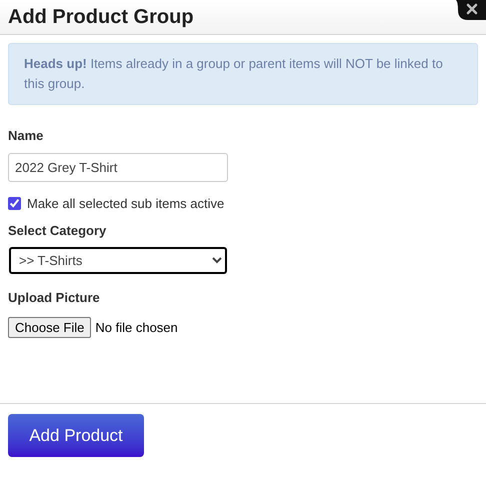  What do you see at coordinates (136, 327) in the screenshot?
I see `file-status: No file chosen` at bounding box center [136, 327].